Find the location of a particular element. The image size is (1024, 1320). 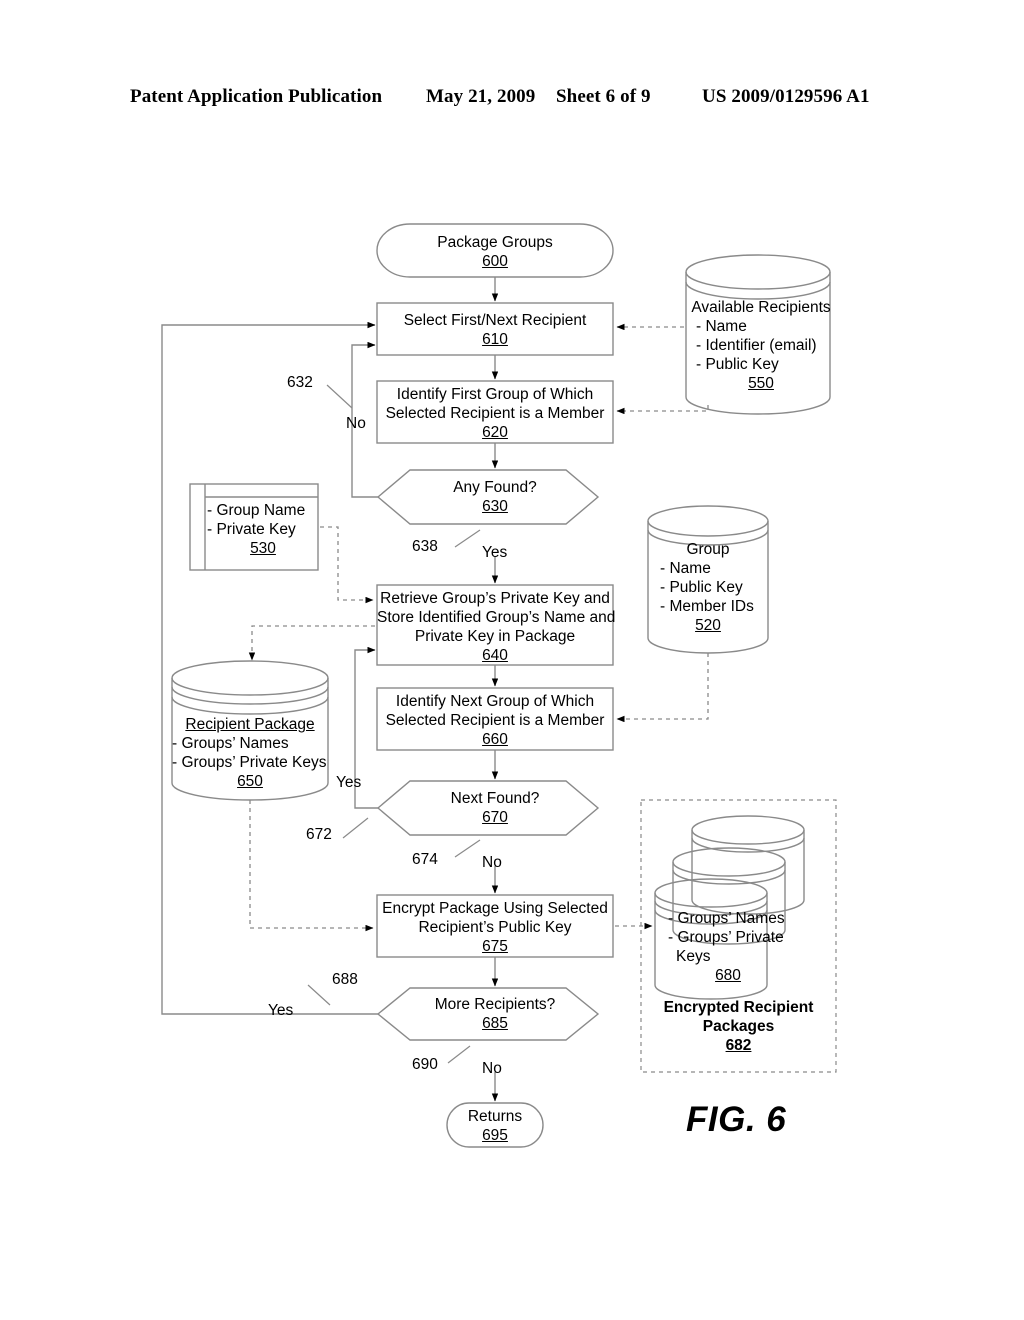

caption-682-ref: 682 is located at coordinates (738, 1045).